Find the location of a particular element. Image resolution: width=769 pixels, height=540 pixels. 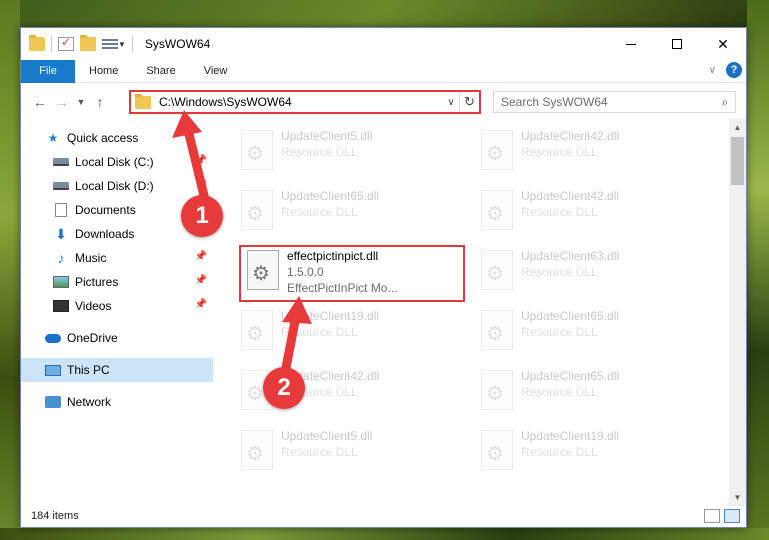

customize-toolbar-icon is located at coordinates (110, 44).